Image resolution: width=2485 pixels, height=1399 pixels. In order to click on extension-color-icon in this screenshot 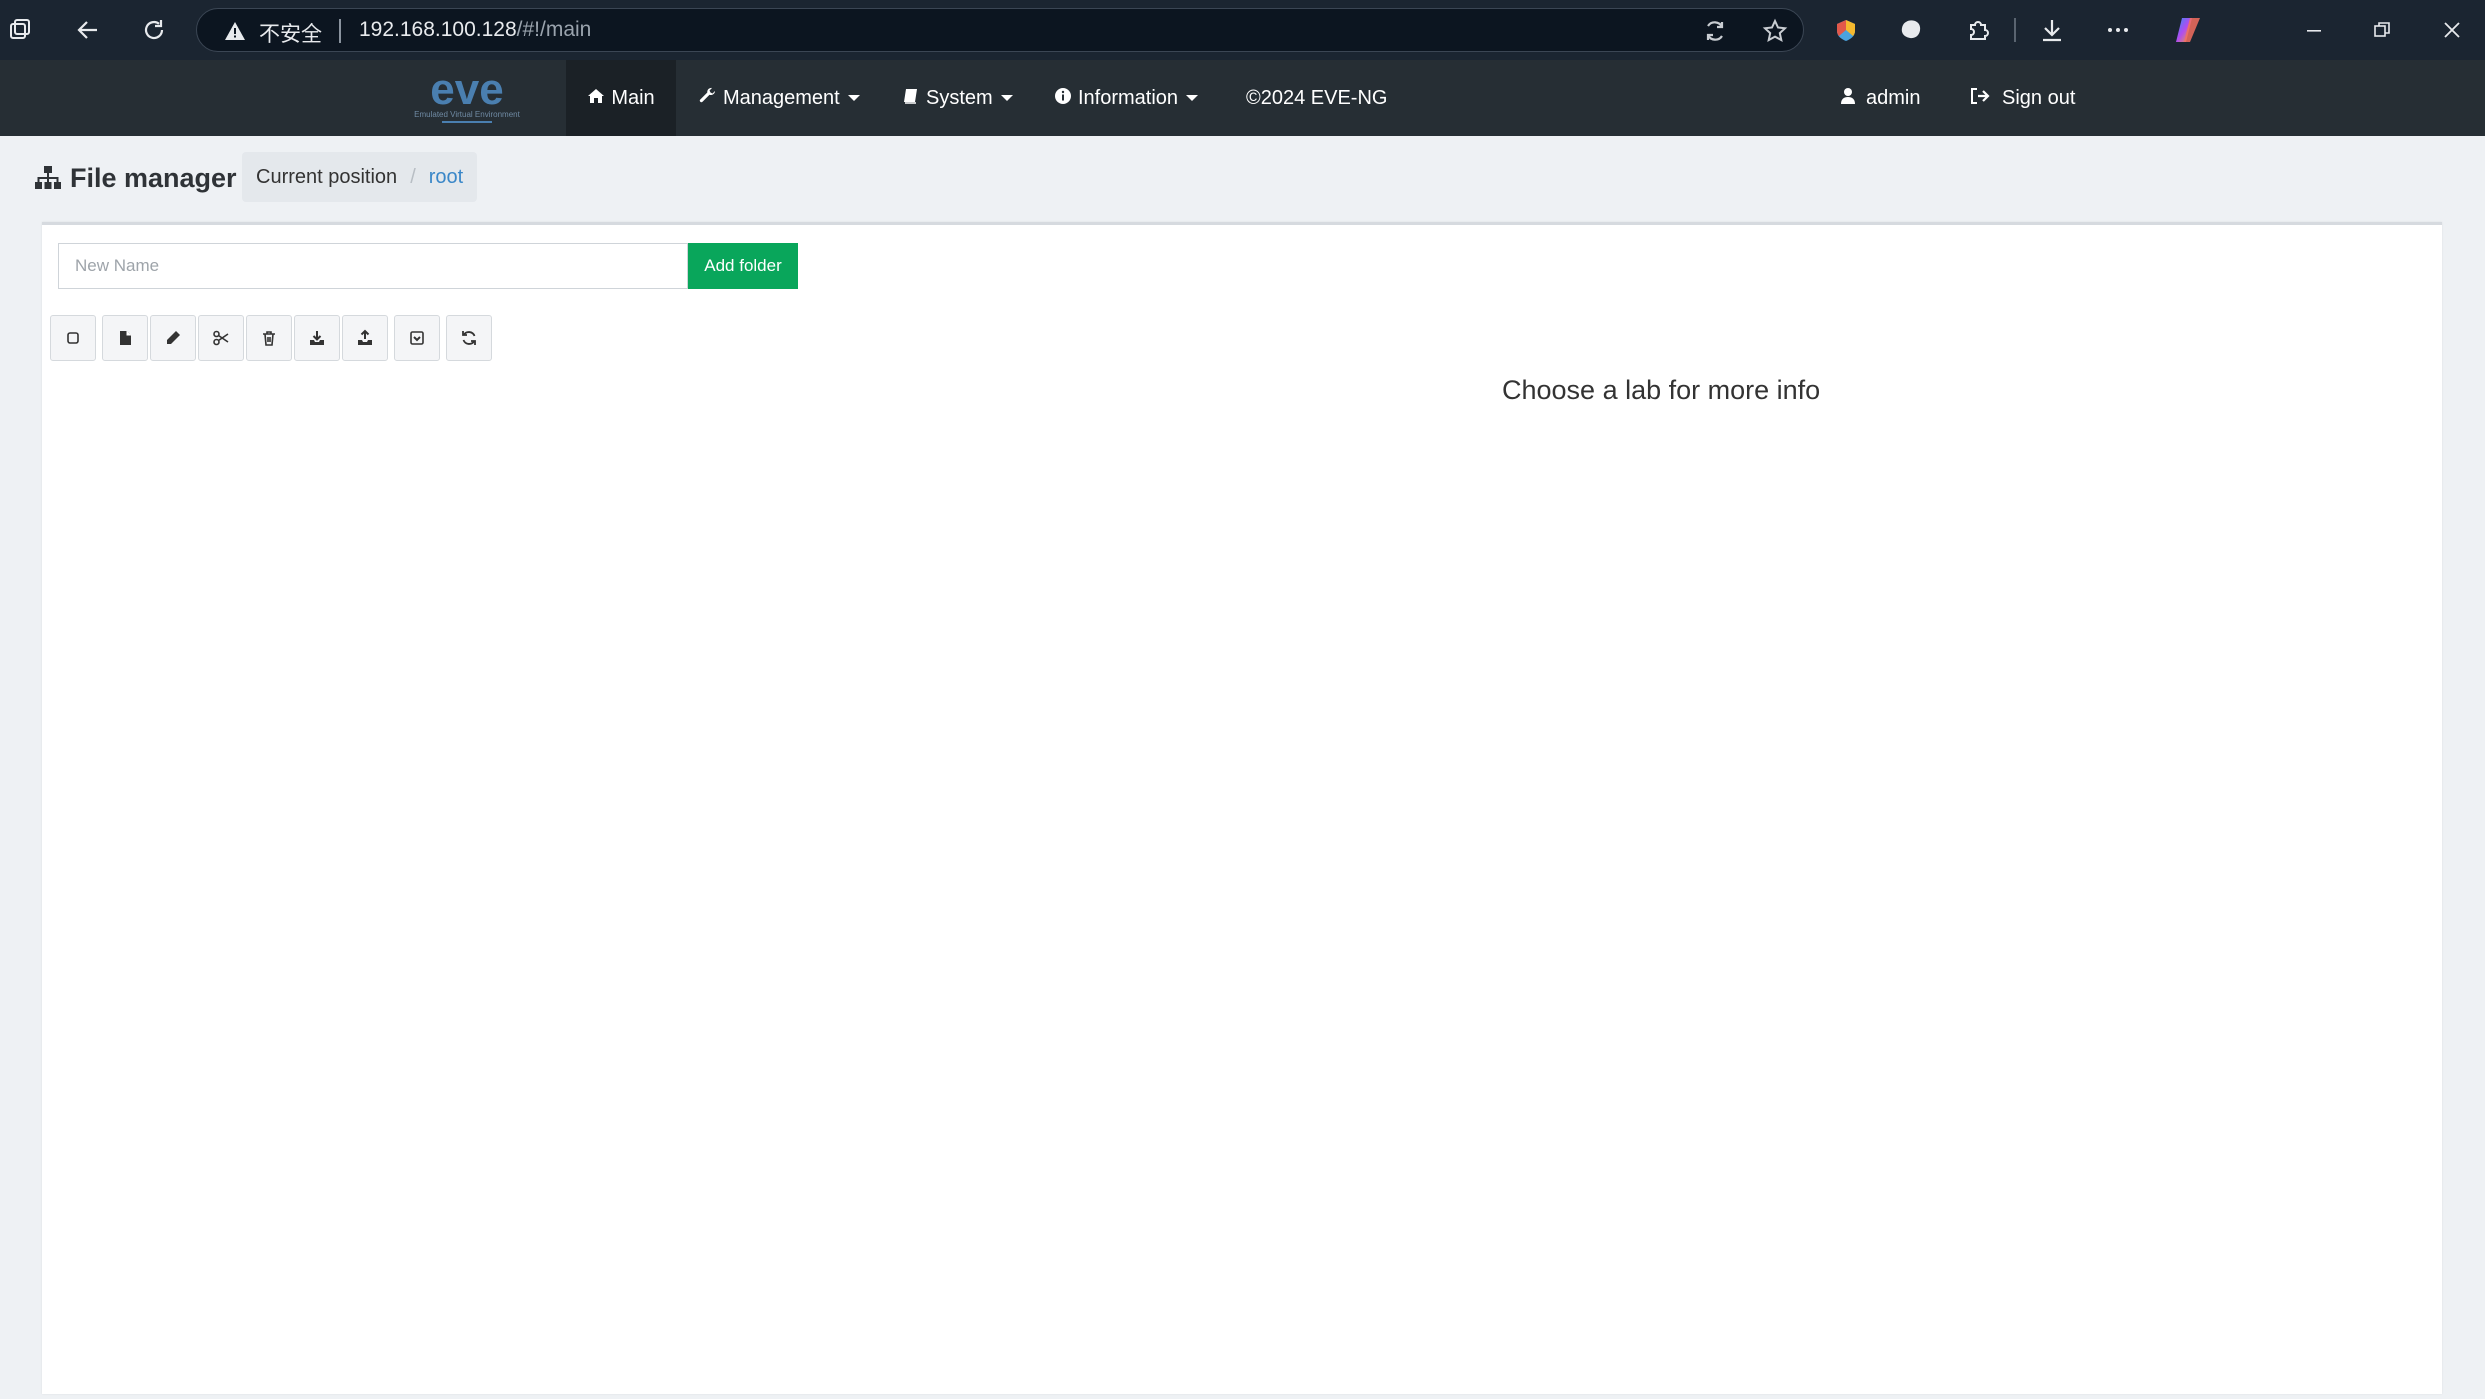, I will do `click(1846, 30)`.